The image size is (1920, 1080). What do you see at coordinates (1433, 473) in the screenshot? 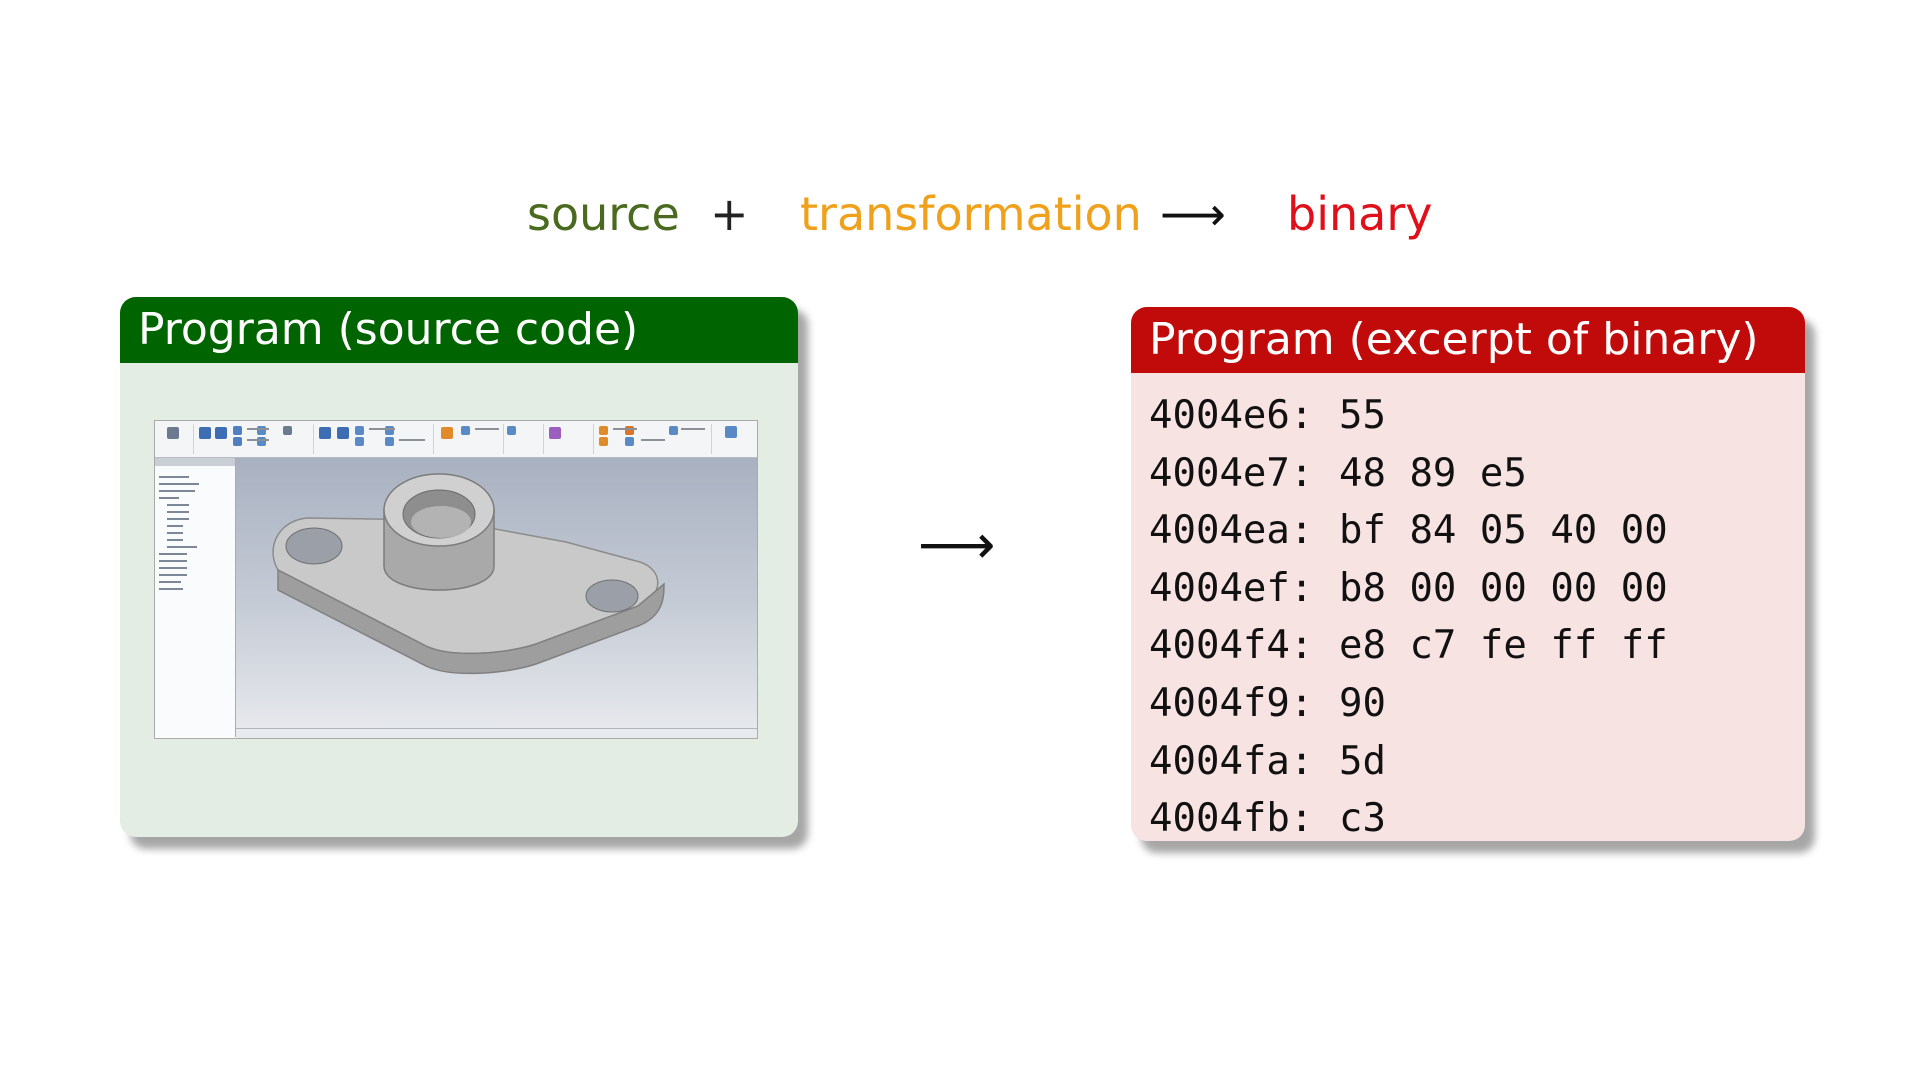
I see `binary-bytes: 48 89 e5` at bounding box center [1433, 473].